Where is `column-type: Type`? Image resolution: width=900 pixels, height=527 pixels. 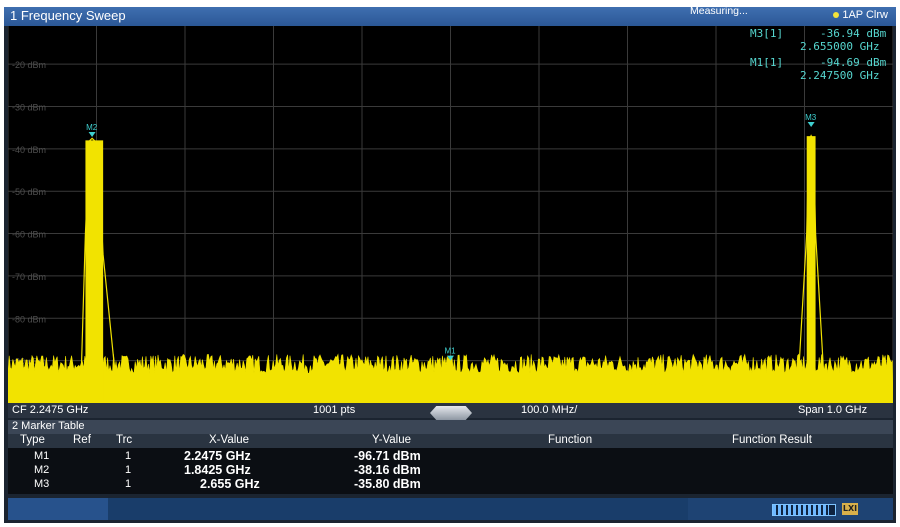 column-type: Type is located at coordinates (32, 440).